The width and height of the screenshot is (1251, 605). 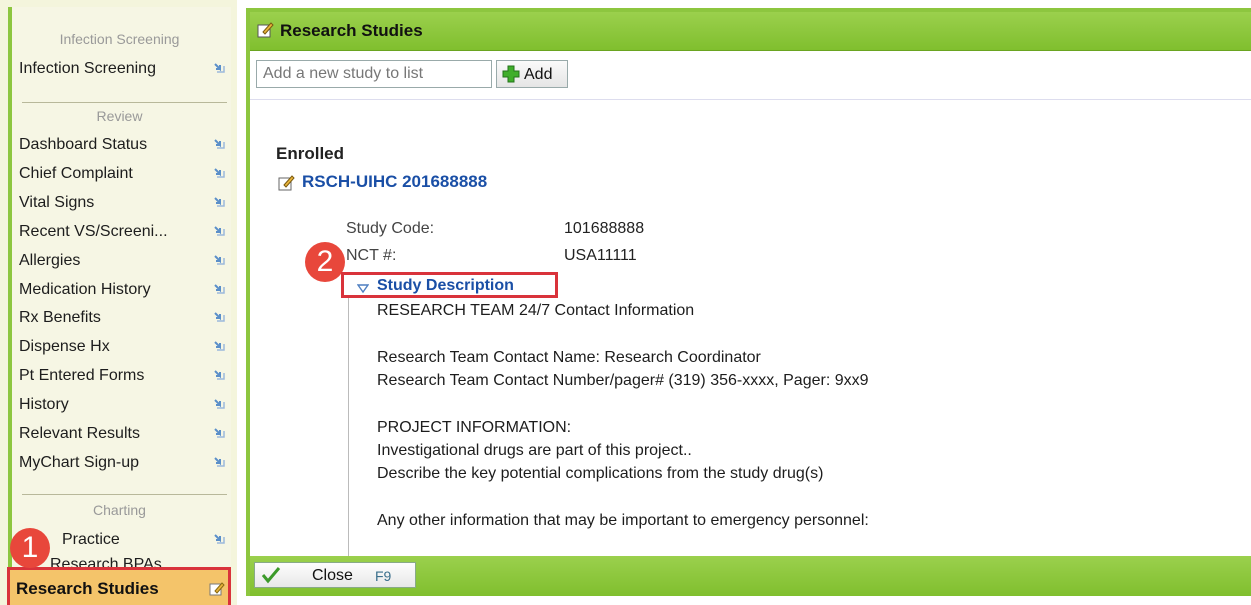 I want to click on nct-value: USA11111, so click(x=600, y=255).